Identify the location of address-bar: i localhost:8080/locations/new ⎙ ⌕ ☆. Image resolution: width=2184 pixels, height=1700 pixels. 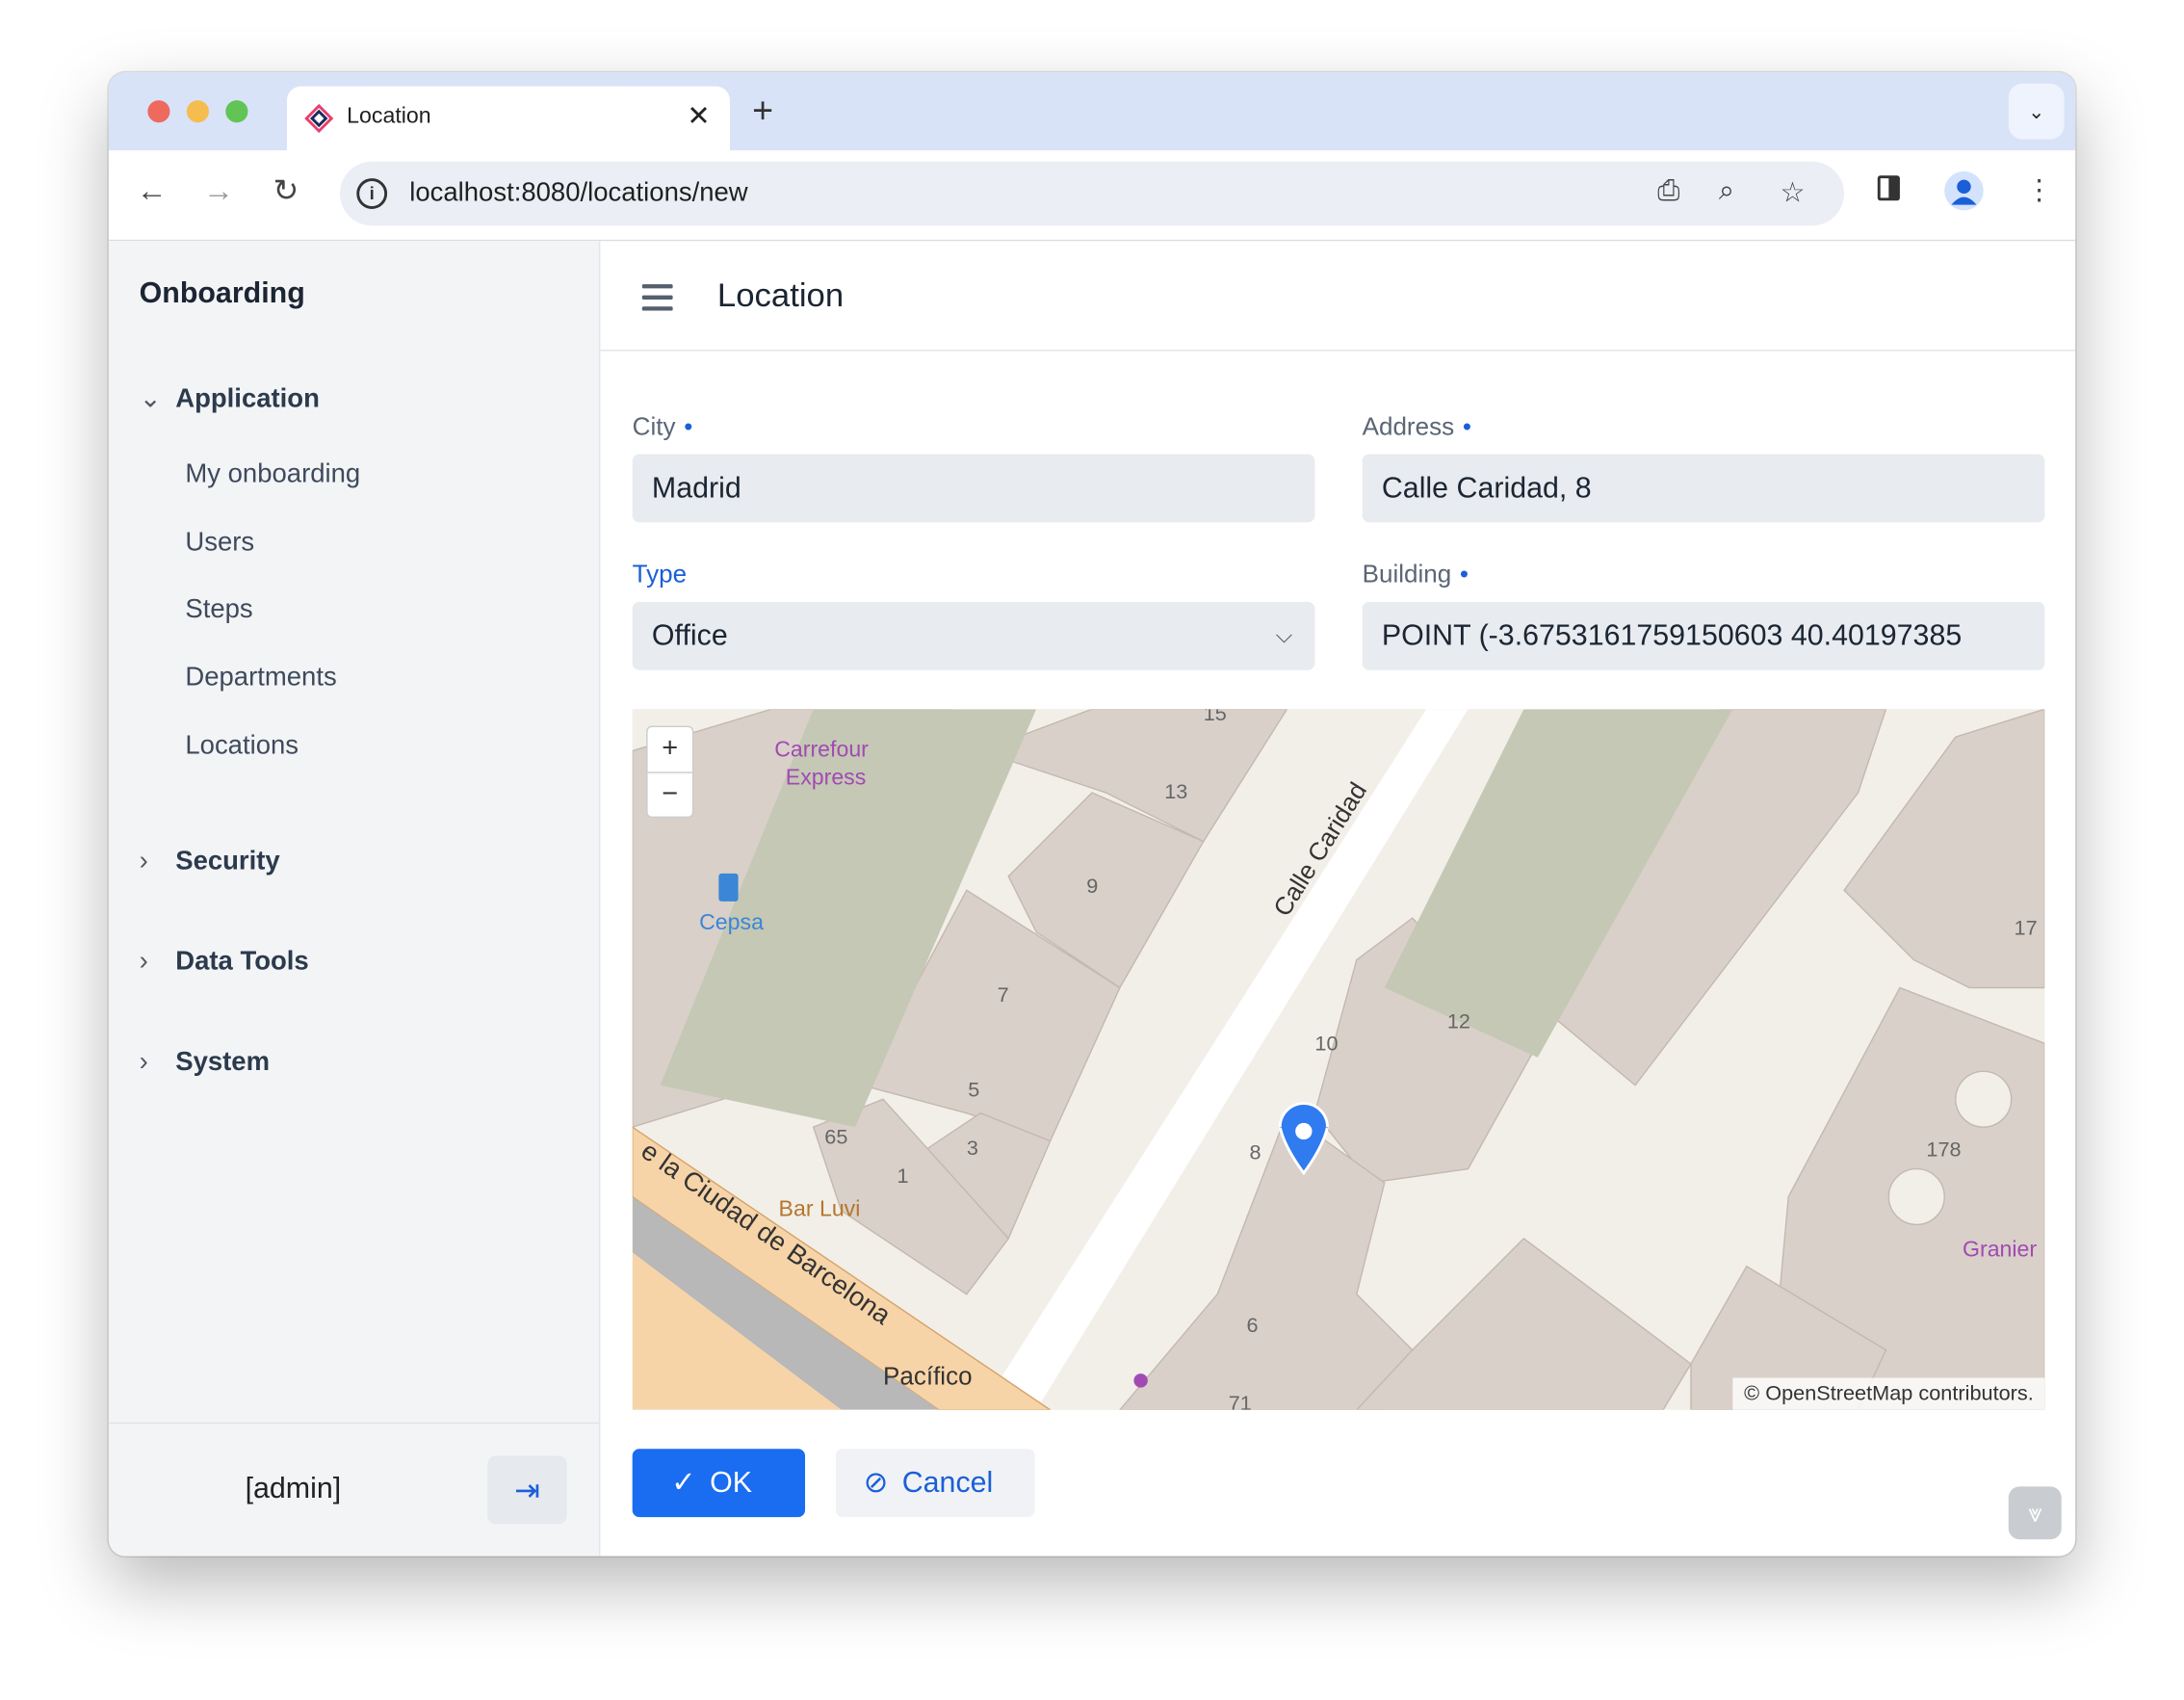
(1092, 193).